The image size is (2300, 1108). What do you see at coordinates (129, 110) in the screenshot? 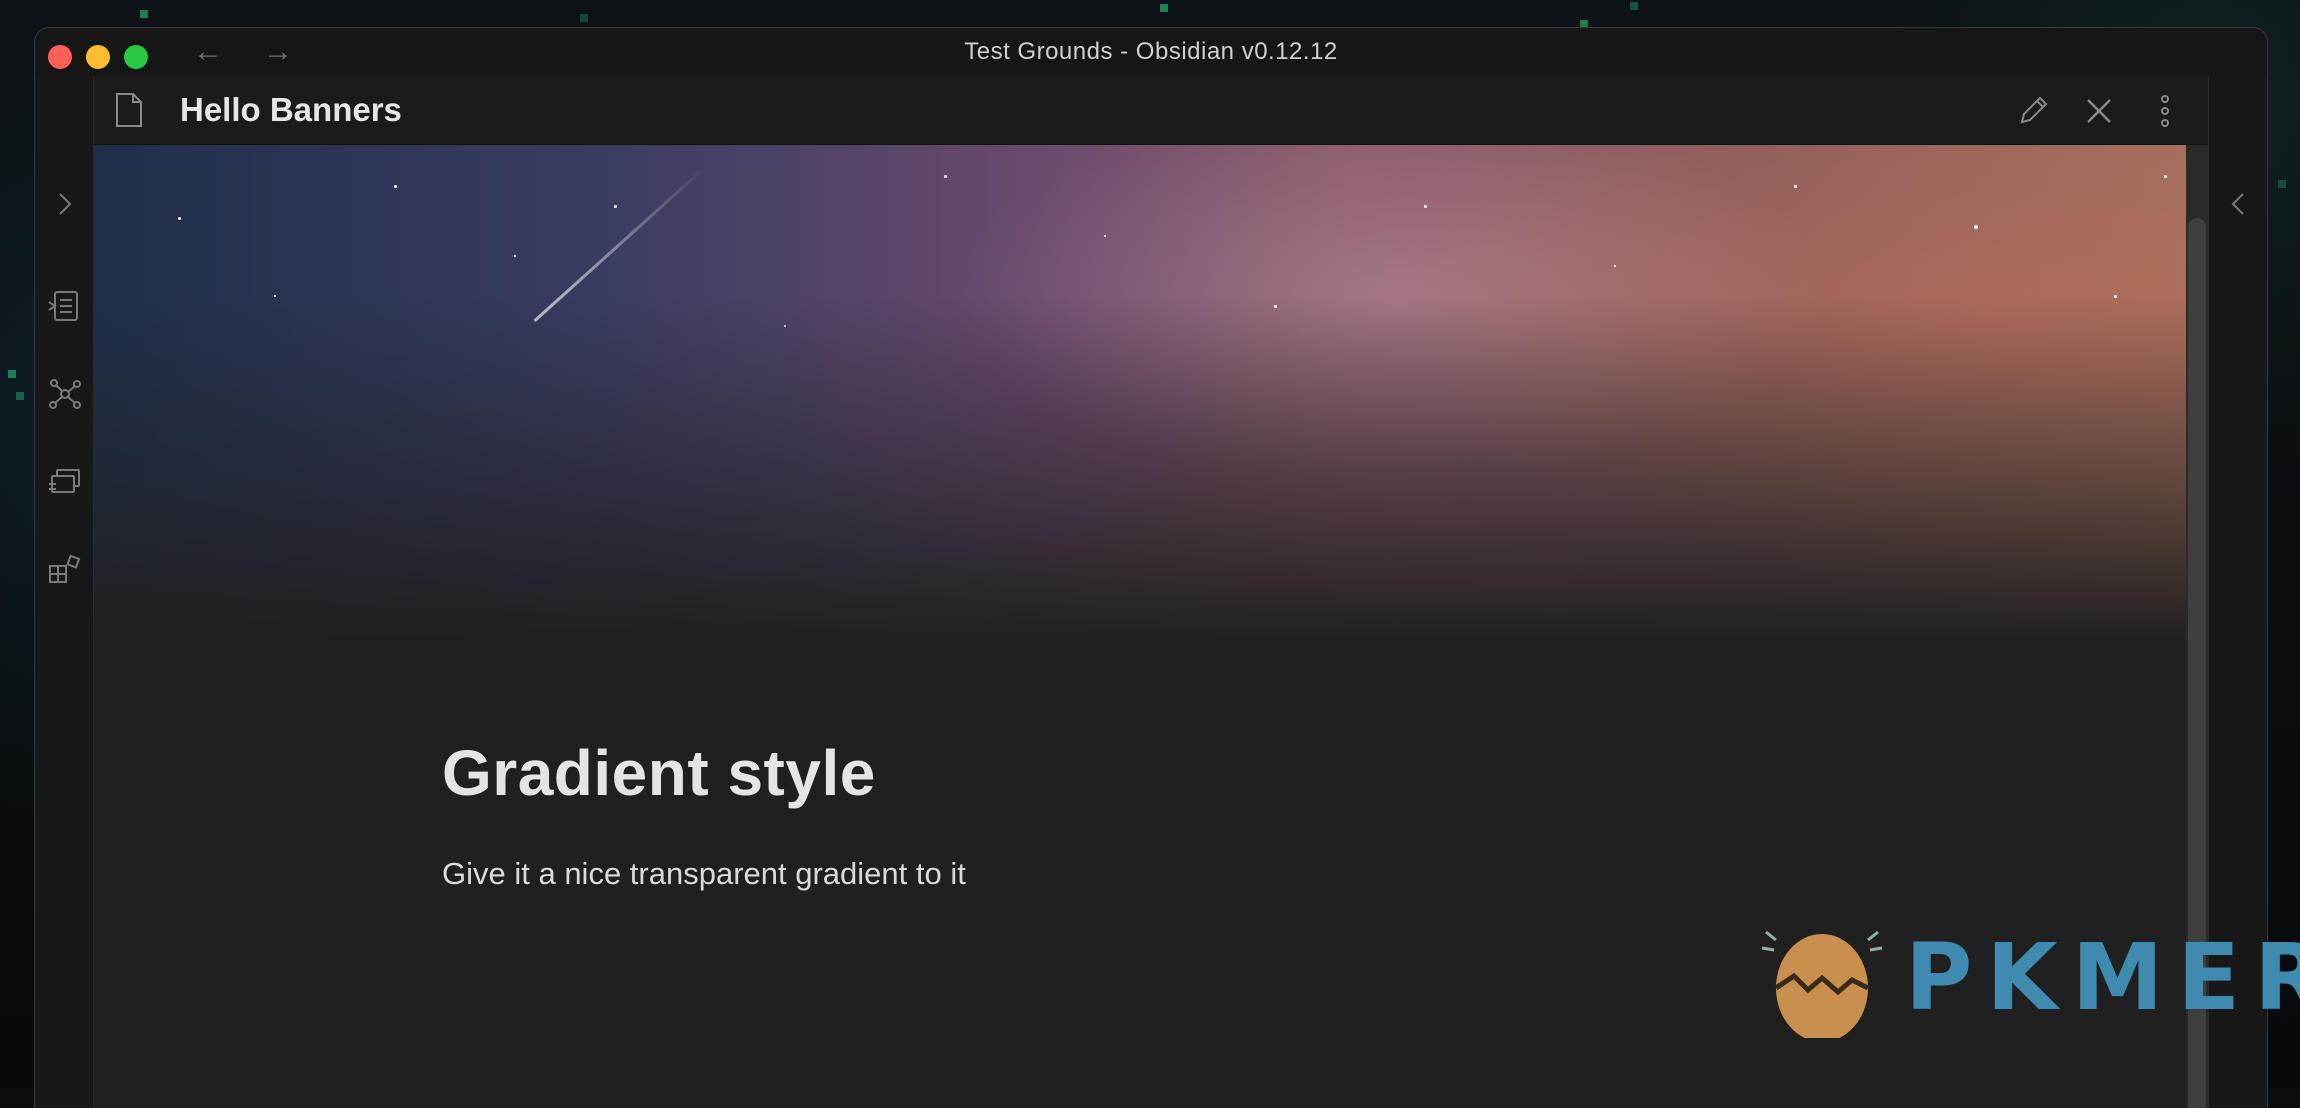
I see `document-icon` at bounding box center [129, 110].